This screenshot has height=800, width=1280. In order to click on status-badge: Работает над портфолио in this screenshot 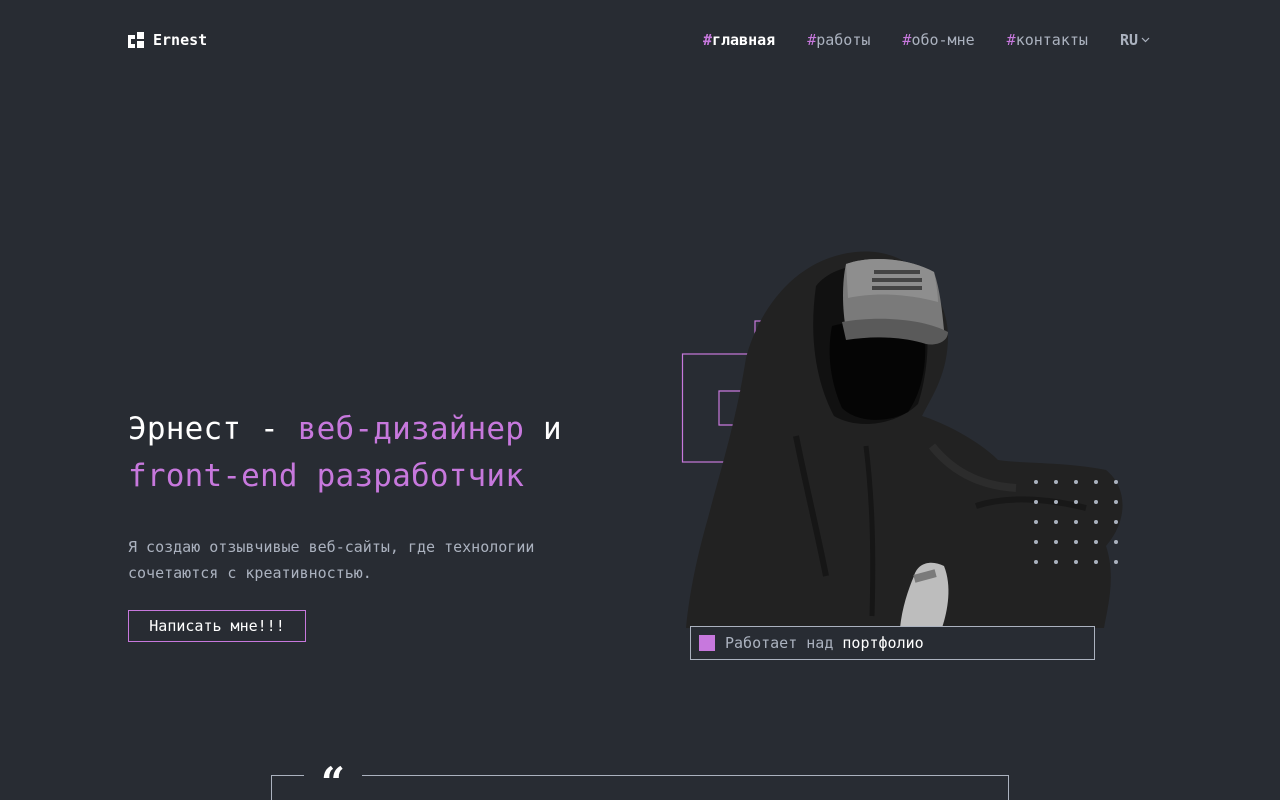, I will do `click(892, 643)`.